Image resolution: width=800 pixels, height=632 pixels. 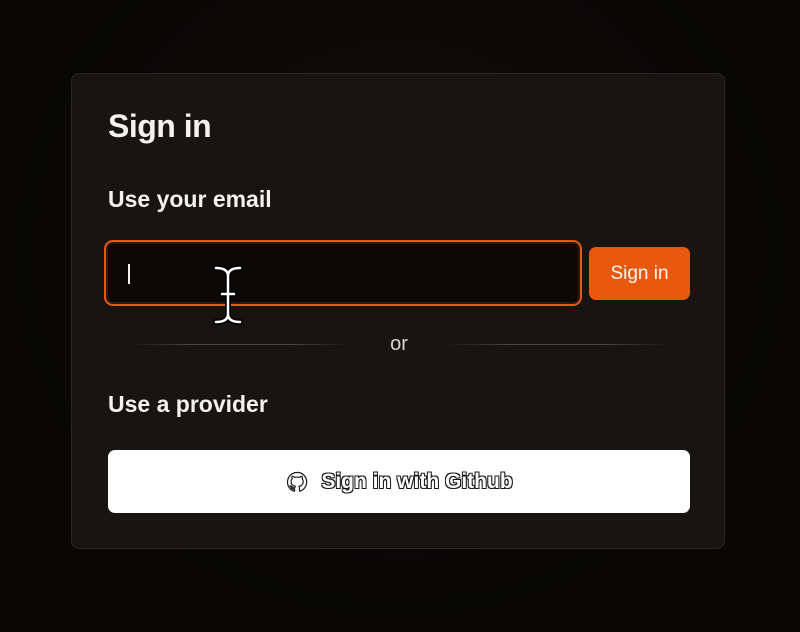 What do you see at coordinates (188, 404) in the screenshot?
I see `provider-section-label: Use a provider` at bounding box center [188, 404].